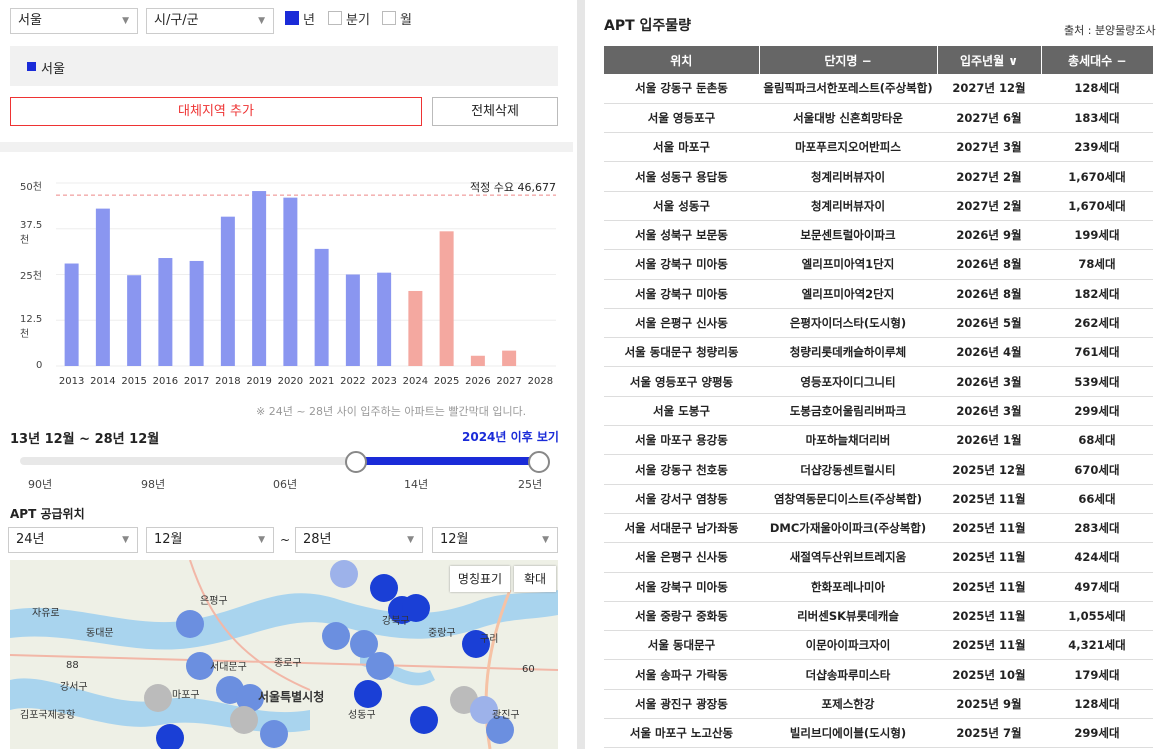 The width and height of the screenshot is (1176, 749). I want to click on cell-complex: 포제스한강, so click(848, 704).